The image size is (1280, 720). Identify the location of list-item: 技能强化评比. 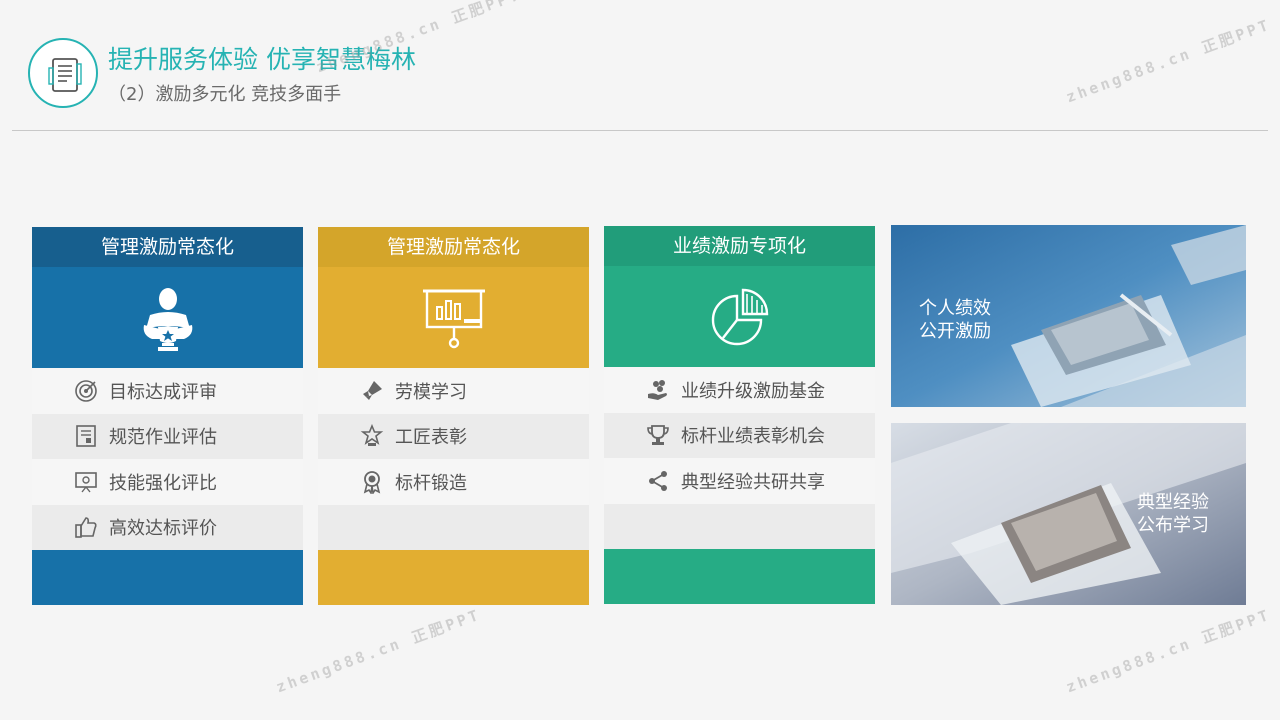
(167, 482).